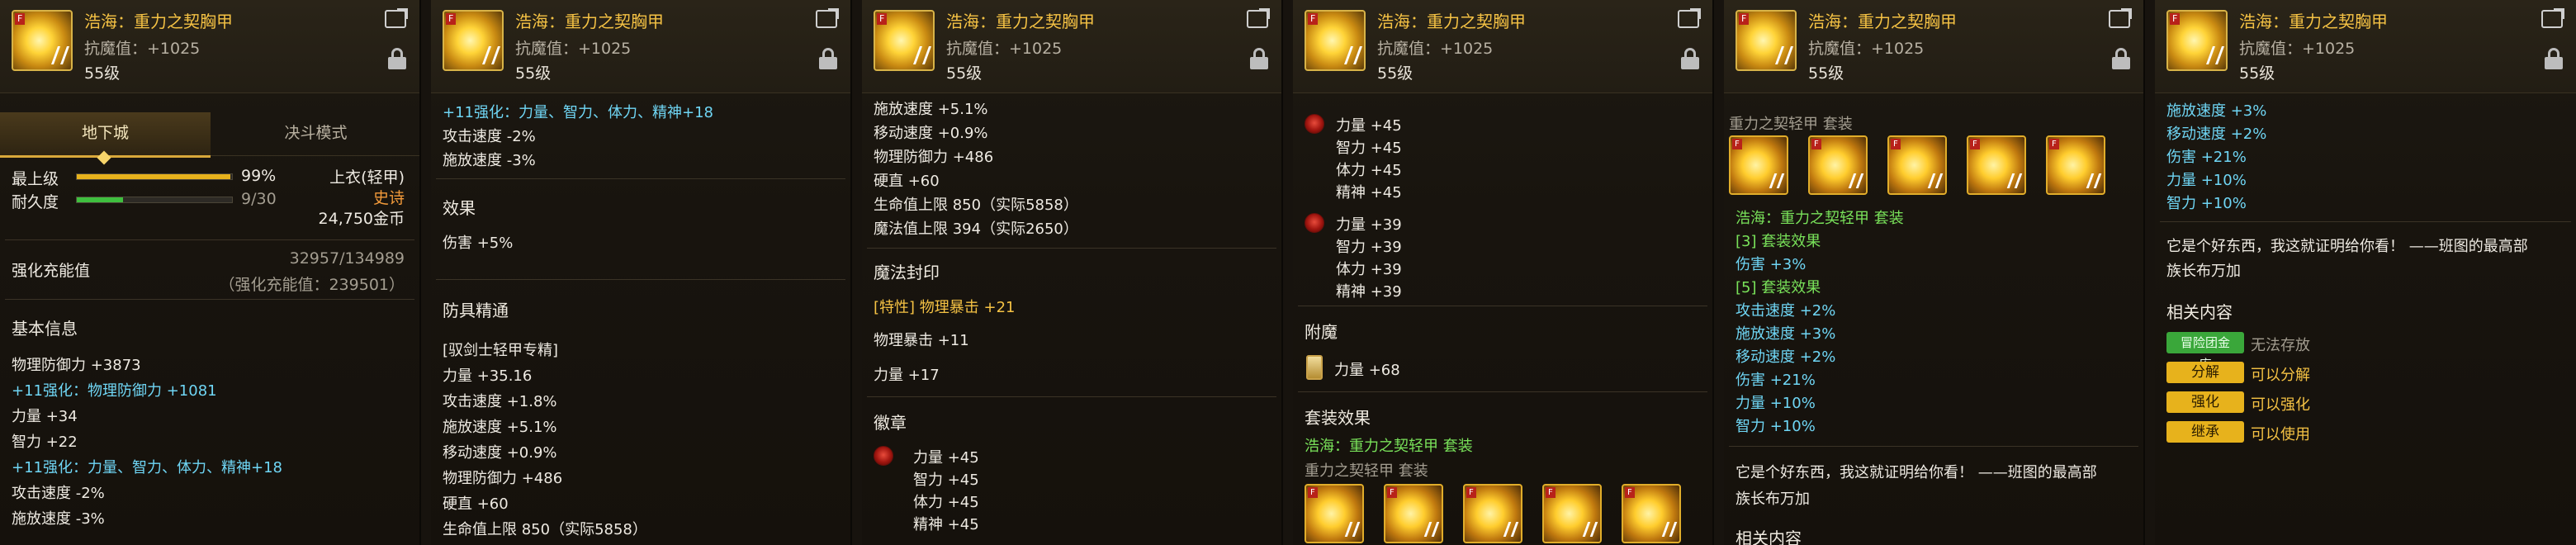 Image resolution: width=2576 pixels, height=545 pixels. Describe the element at coordinates (347, 258) in the screenshot. I see `reinforce-value: 32957/134989` at that location.